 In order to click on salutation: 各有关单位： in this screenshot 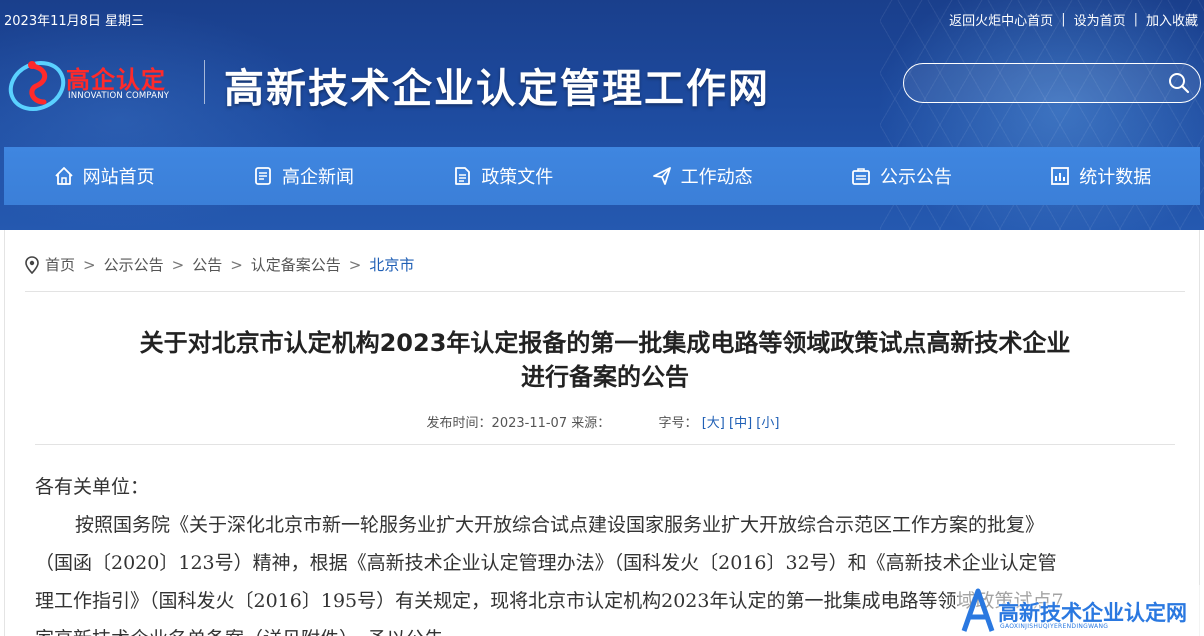, I will do `click(92, 487)`.